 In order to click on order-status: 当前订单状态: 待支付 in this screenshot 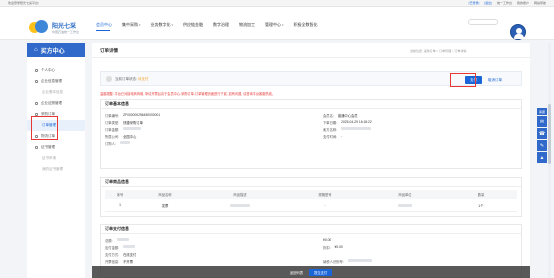, I will do `click(131, 79)`.